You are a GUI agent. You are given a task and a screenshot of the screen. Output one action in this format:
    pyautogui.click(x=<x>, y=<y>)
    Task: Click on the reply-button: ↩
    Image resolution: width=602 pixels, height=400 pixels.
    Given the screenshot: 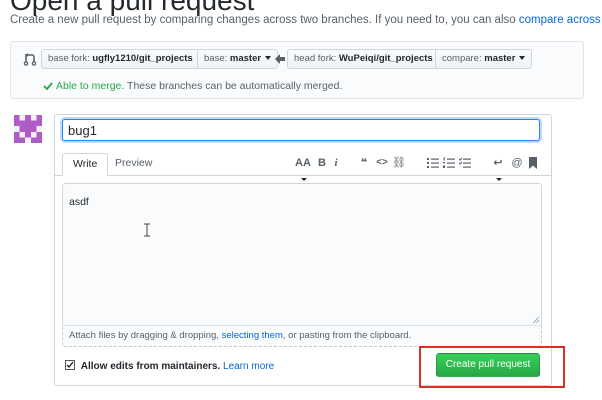 What is the action you would take?
    pyautogui.click(x=498, y=168)
    